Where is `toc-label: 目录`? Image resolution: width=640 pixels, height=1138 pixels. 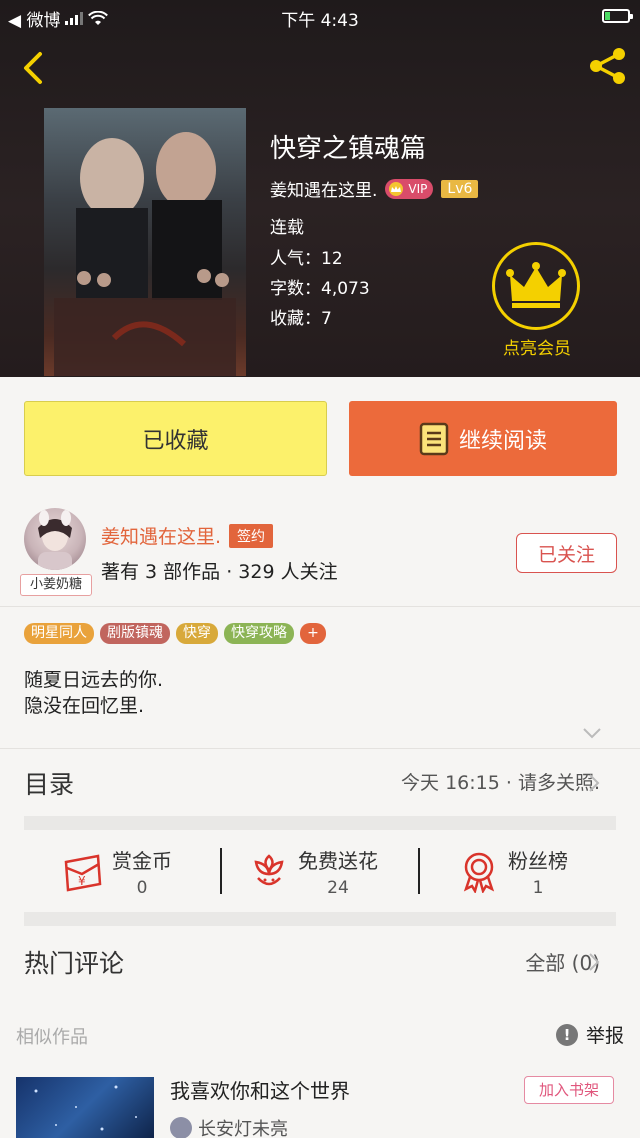
toc-label: 目录 is located at coordinates (49, 783).